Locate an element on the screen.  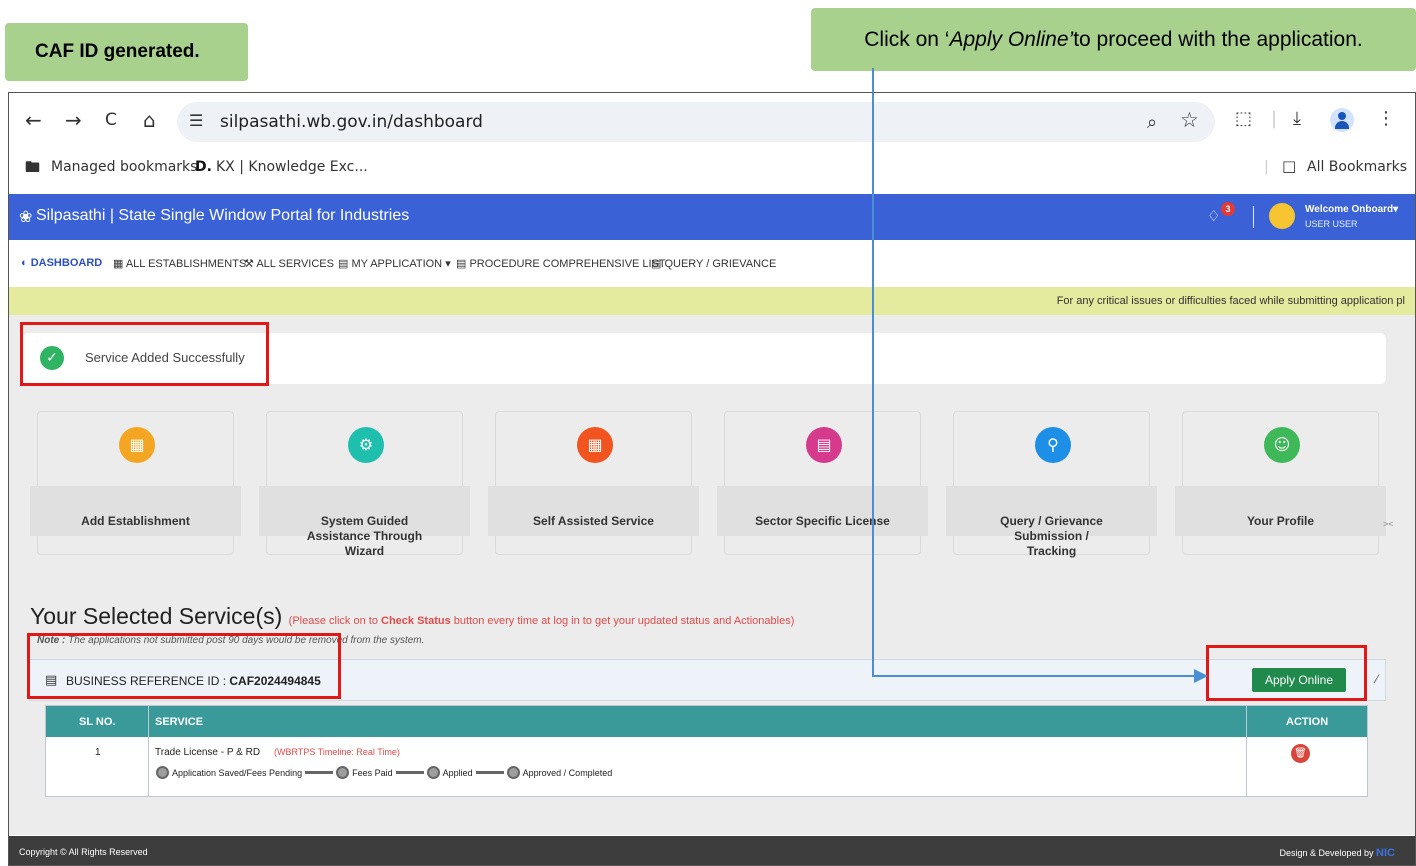
welcome-text: Welcome Onboard▾ is located at coordinates (1351, 209).